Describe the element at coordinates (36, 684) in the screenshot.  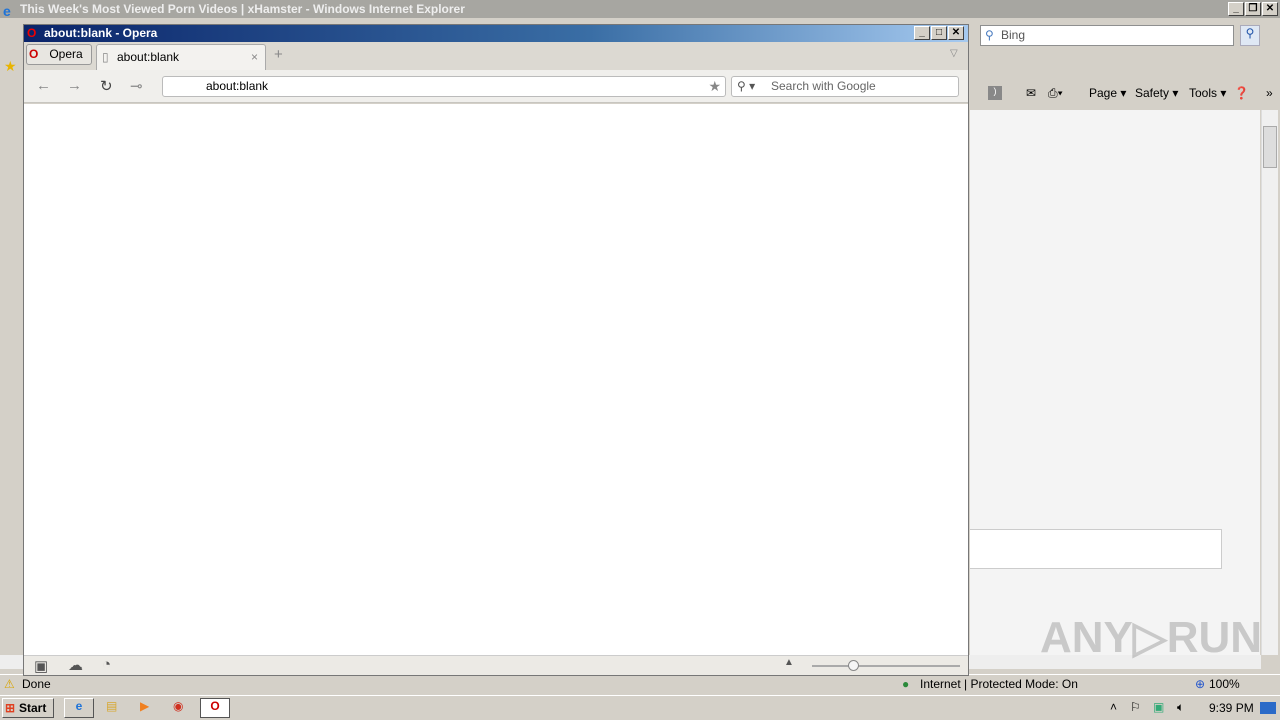
I see `status-text: Done` at that location.